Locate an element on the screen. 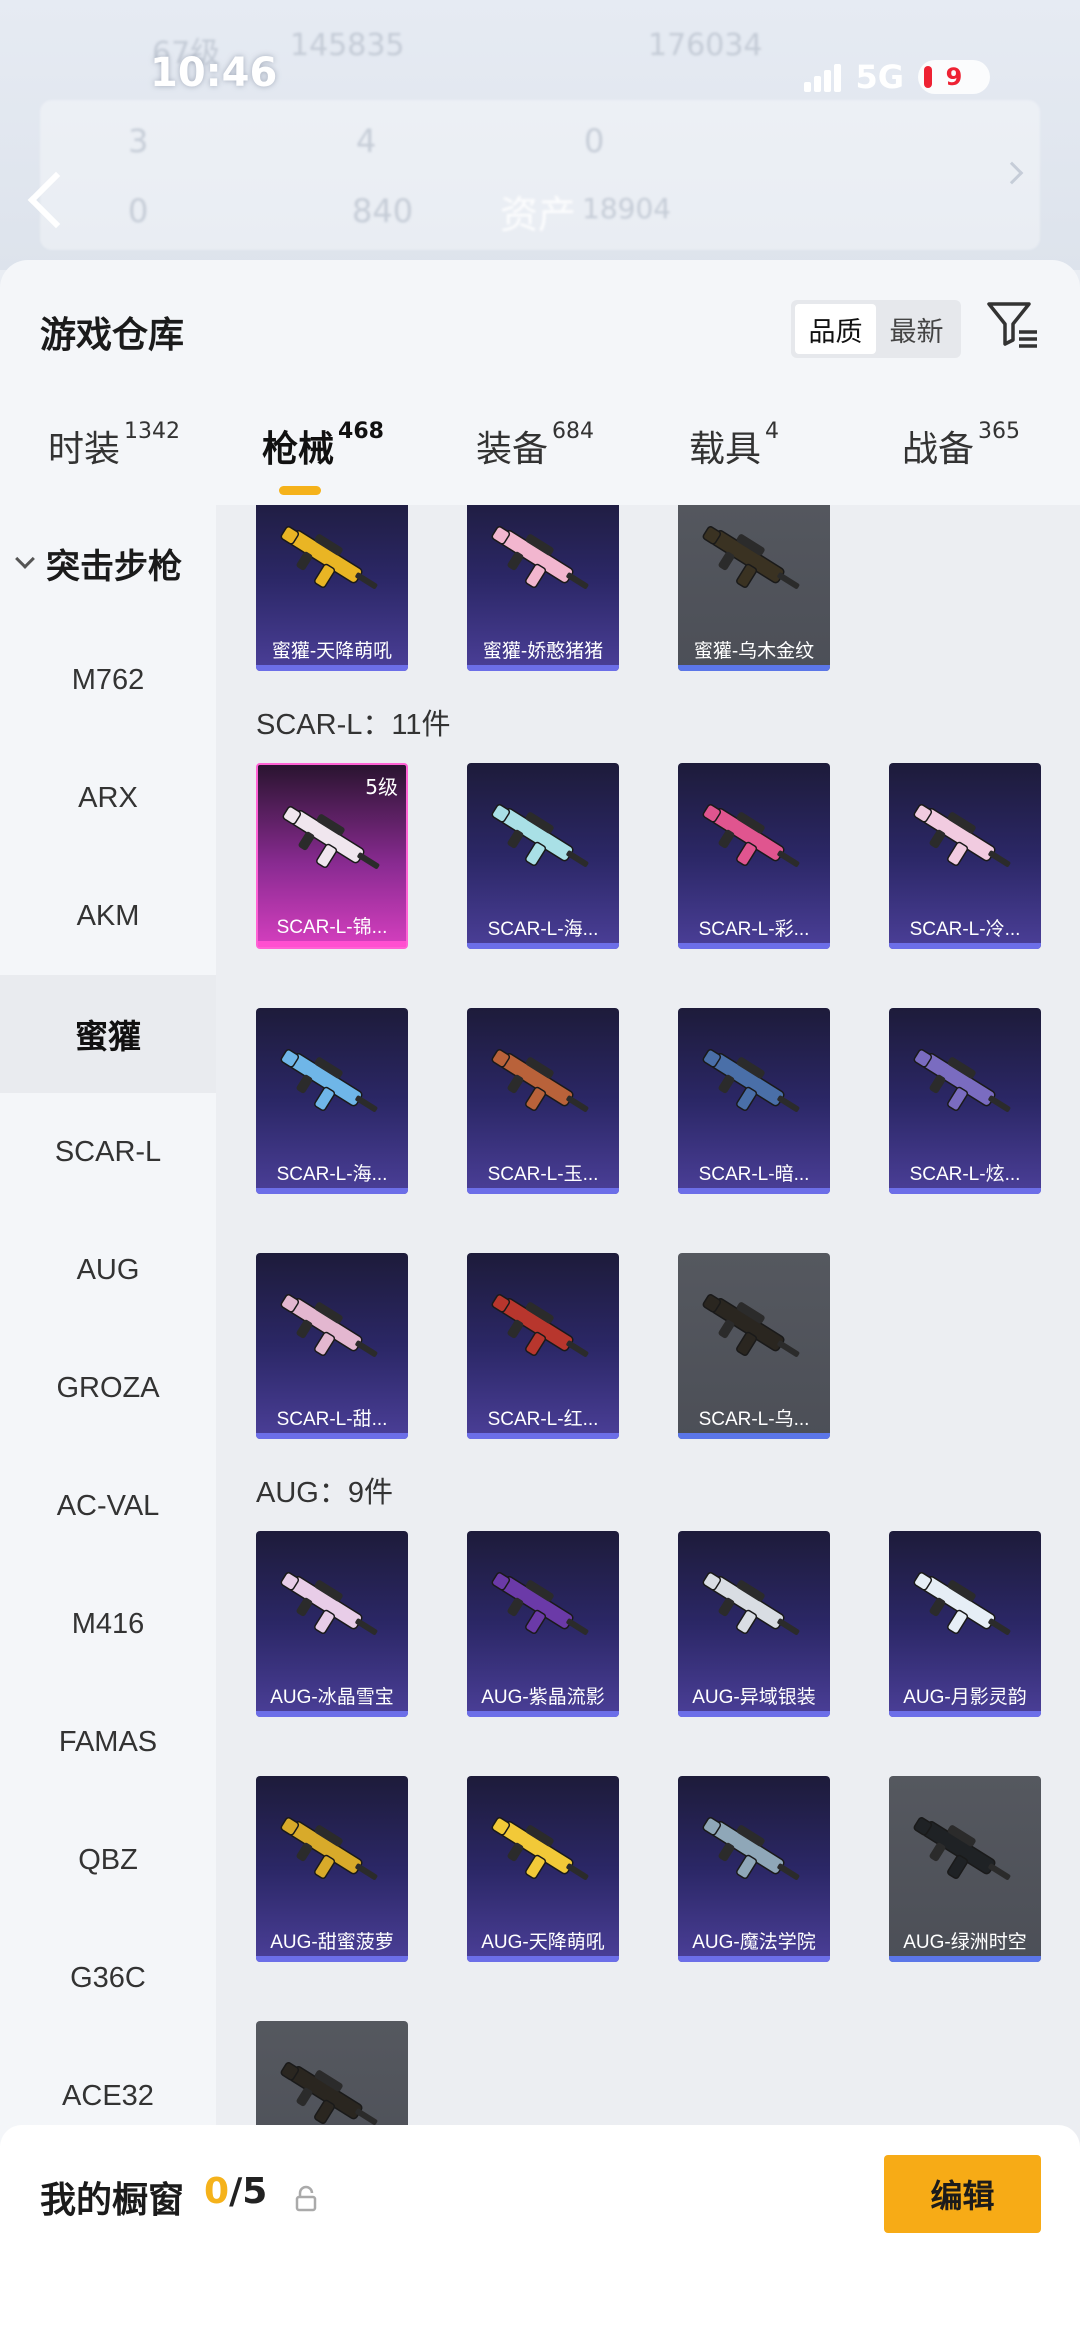  tab-label: 装备 is located at coordinates (512, 449).